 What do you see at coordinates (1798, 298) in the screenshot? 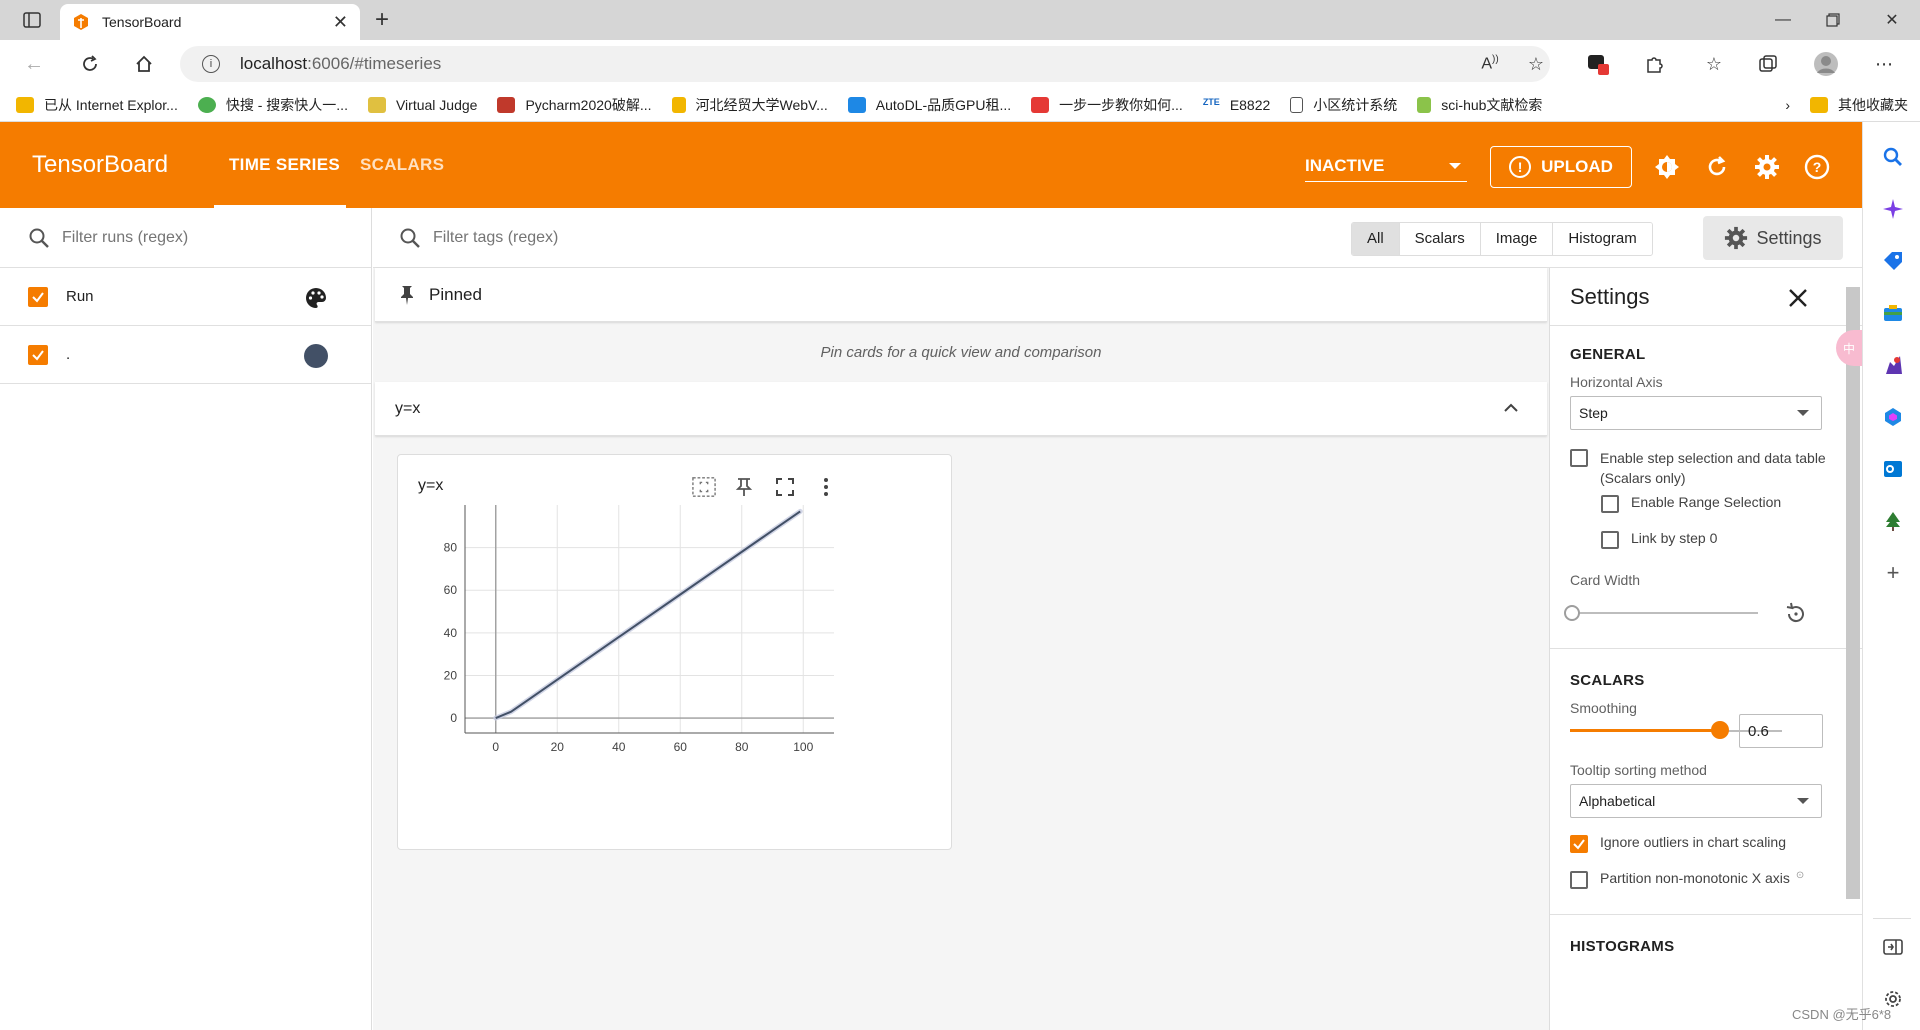
I see `close-icon` at bounding box center [1798, 298].